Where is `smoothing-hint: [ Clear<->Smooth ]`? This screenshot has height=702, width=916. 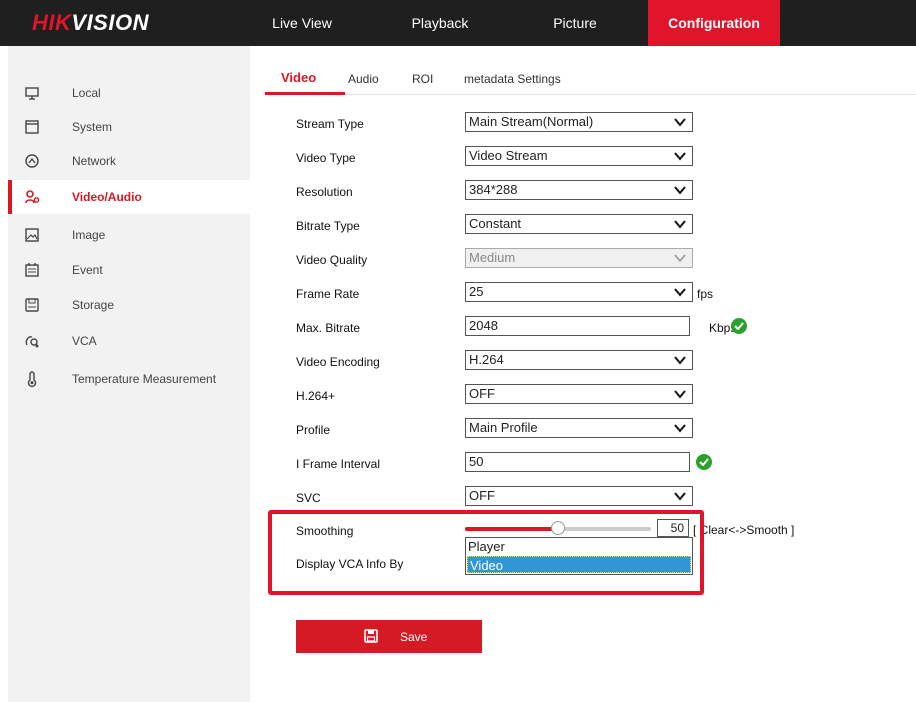
smoothing-hint: [ Clear<->Smooth ] is located at coordinates (744, 530).